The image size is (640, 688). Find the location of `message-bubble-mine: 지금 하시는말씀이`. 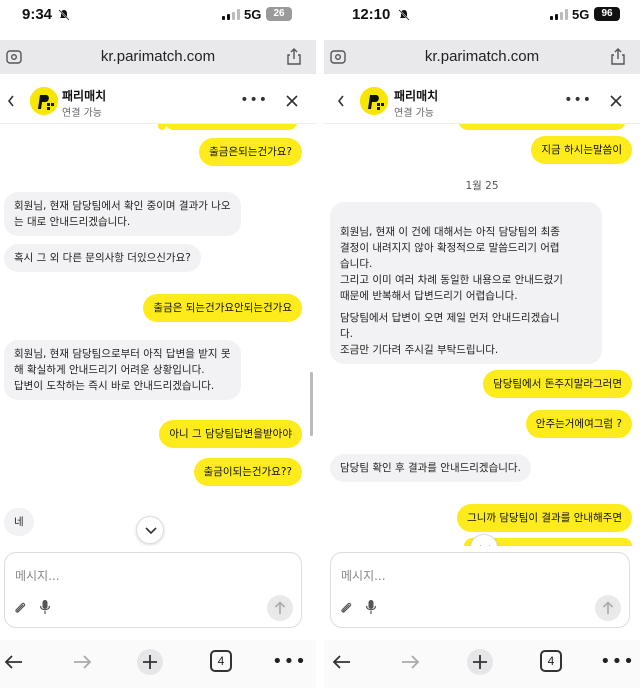

message-bubble-mine: 지금 하시는말씀이 is located at coordinates (581, 150).